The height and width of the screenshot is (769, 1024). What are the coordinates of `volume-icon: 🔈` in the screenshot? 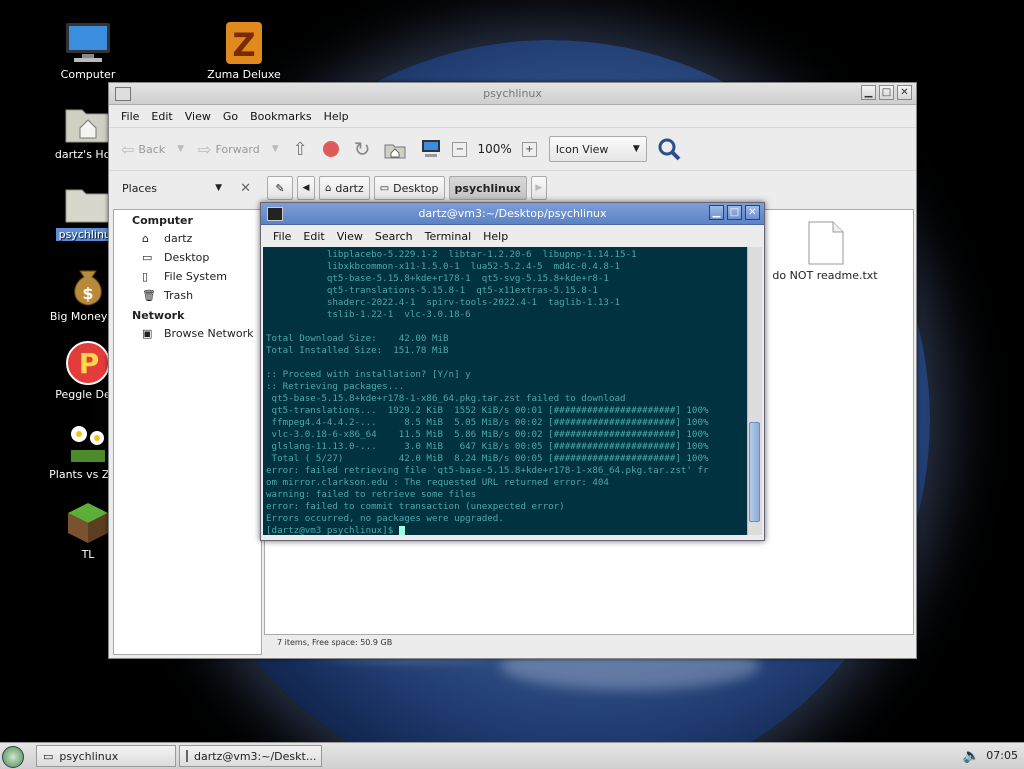 It's located at (971, 756).